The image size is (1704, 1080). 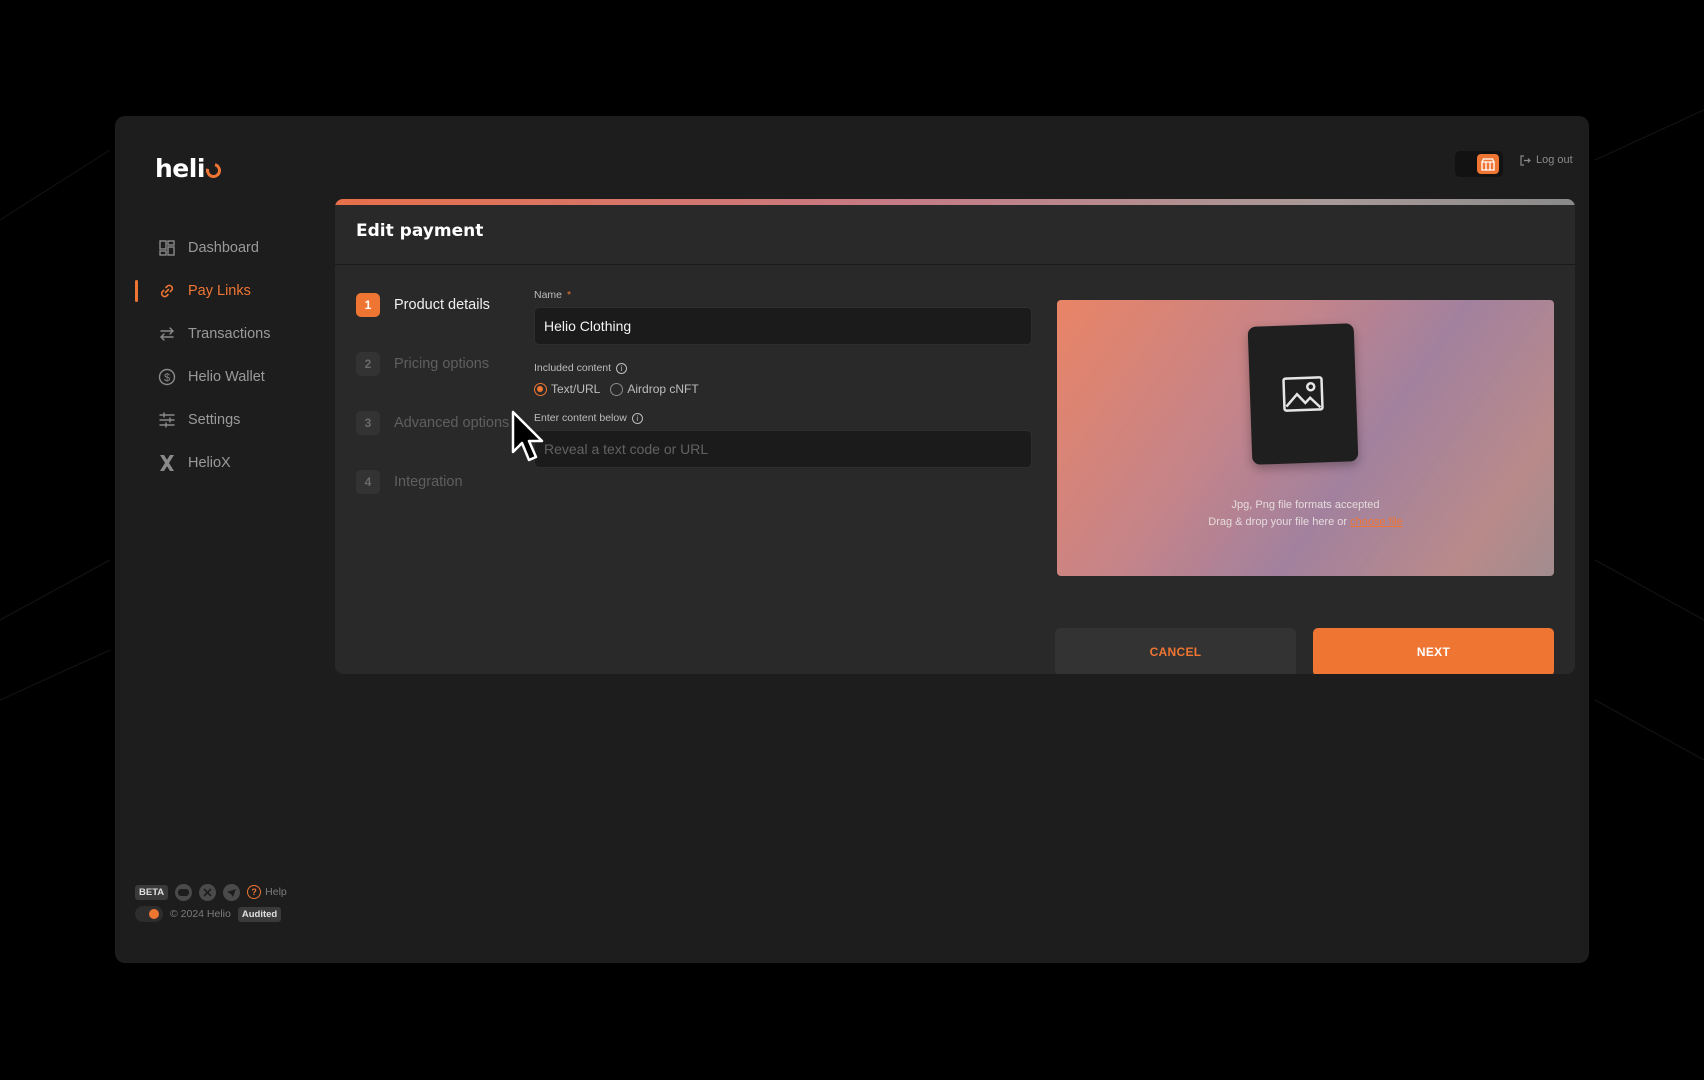 I want to click on step-number: 4, so click(x=368, y=482).